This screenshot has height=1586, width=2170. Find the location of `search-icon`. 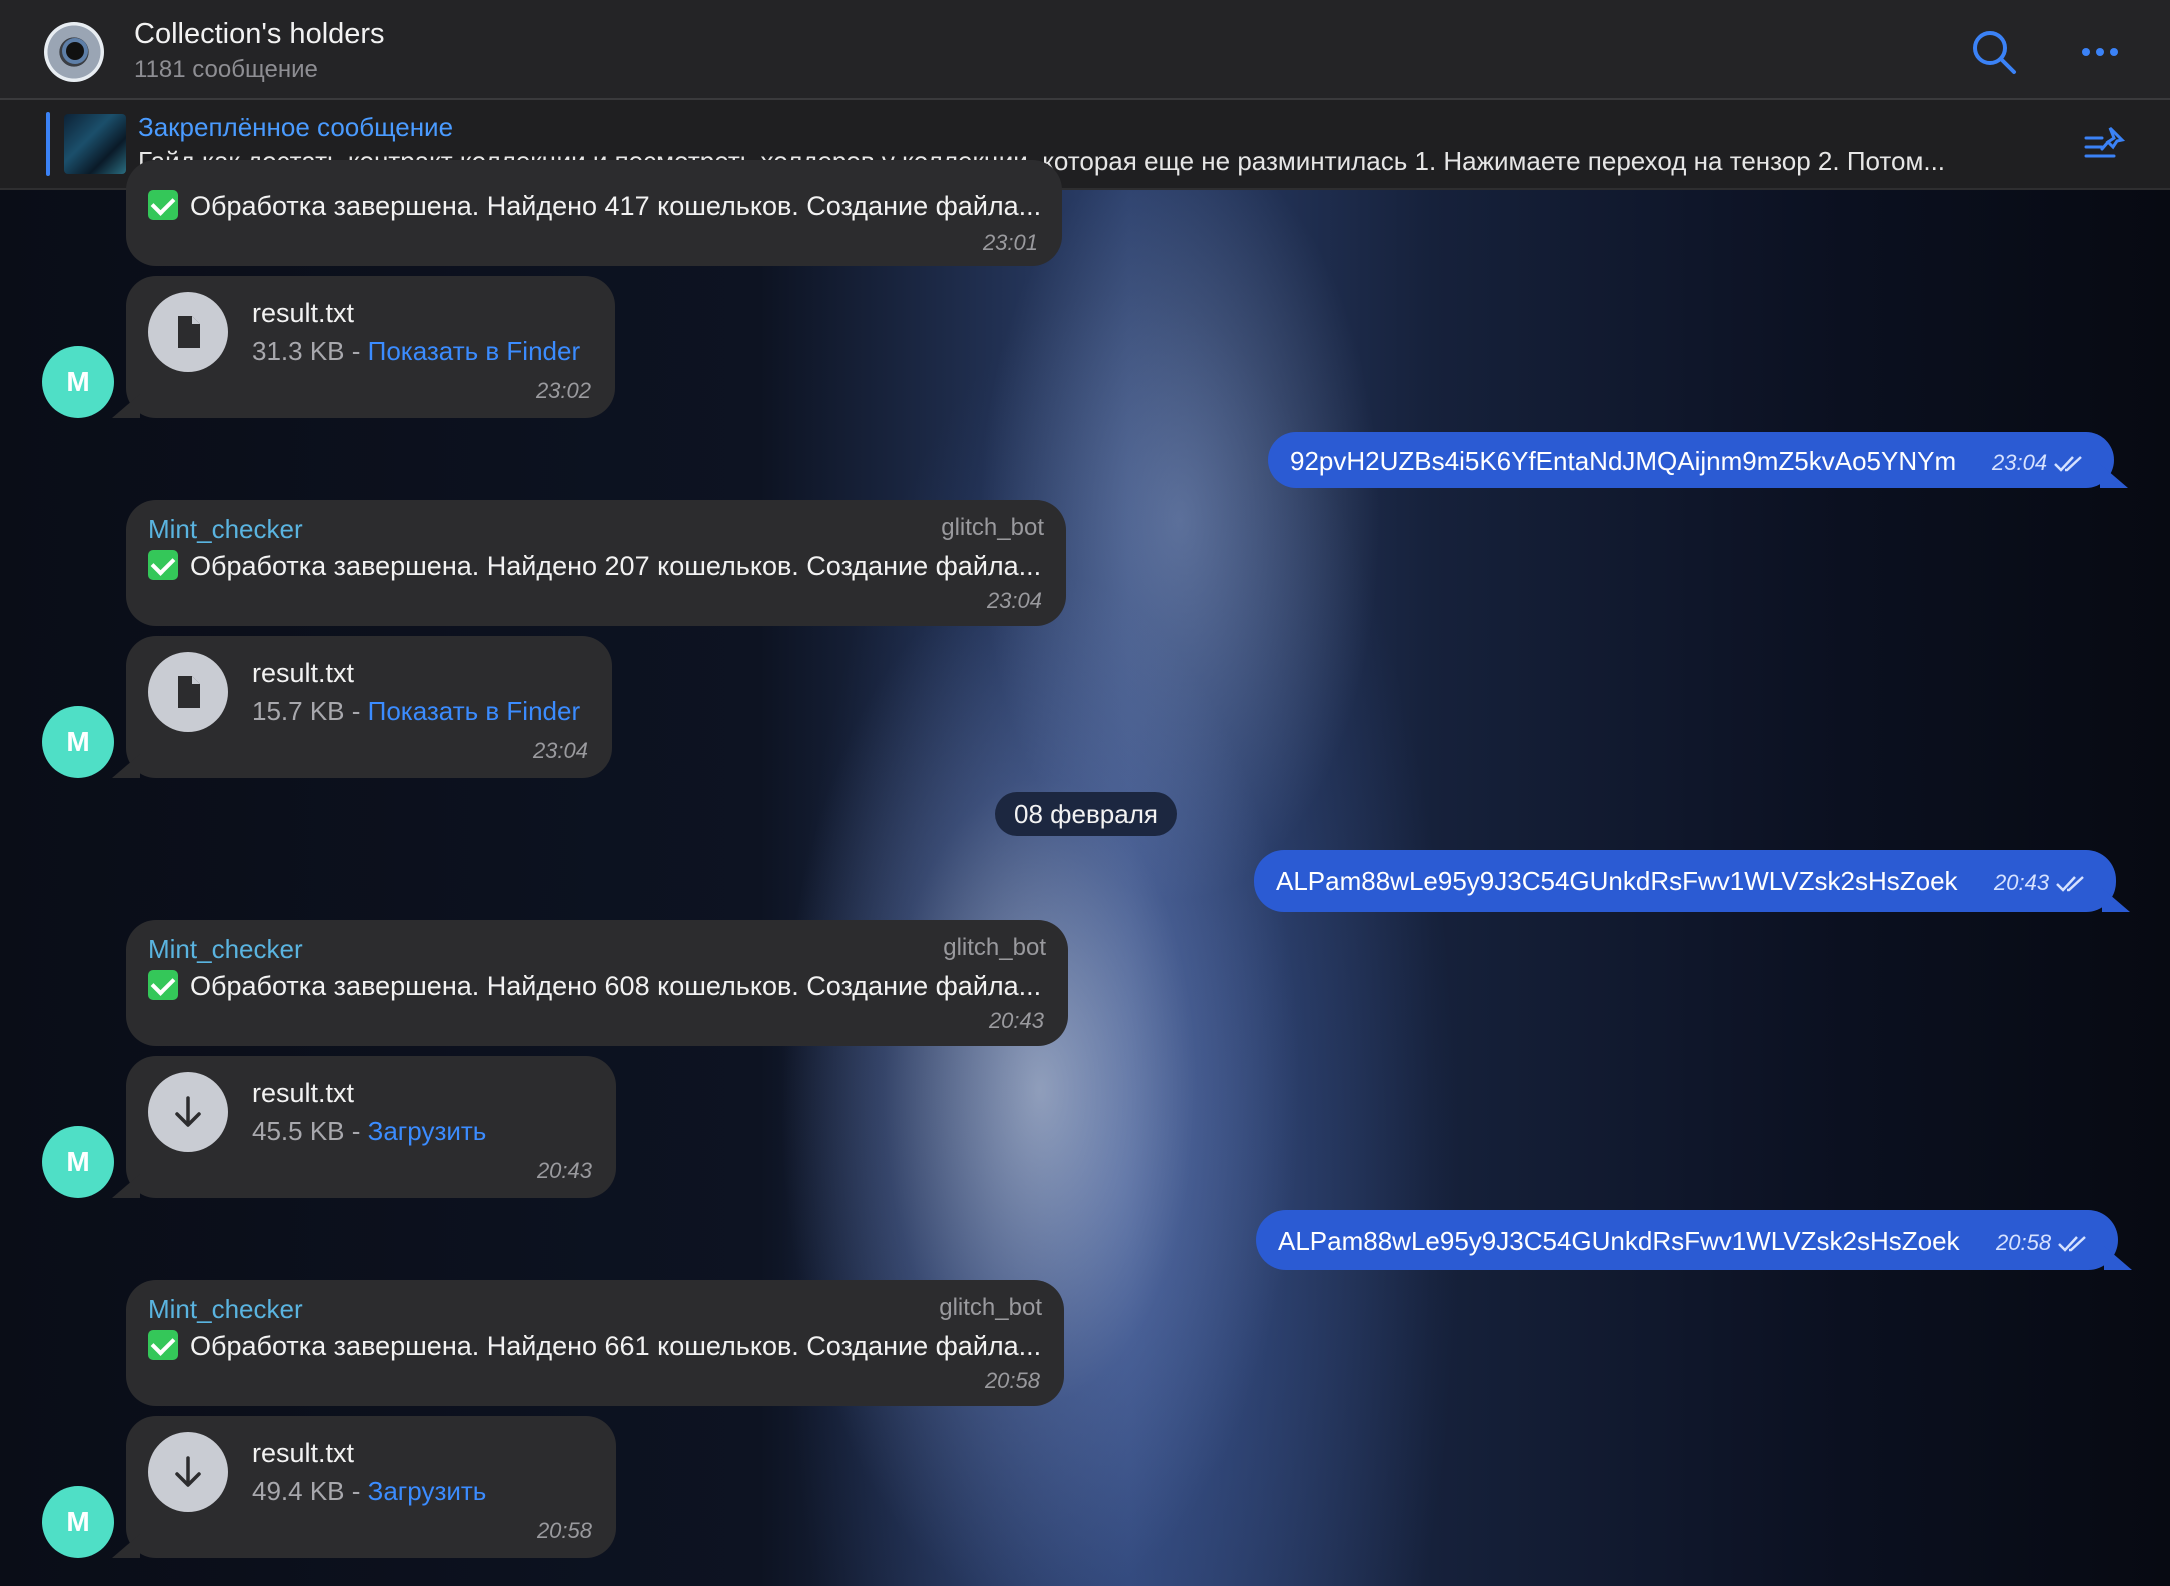

search-icon is located at coordinates (1994, 52).